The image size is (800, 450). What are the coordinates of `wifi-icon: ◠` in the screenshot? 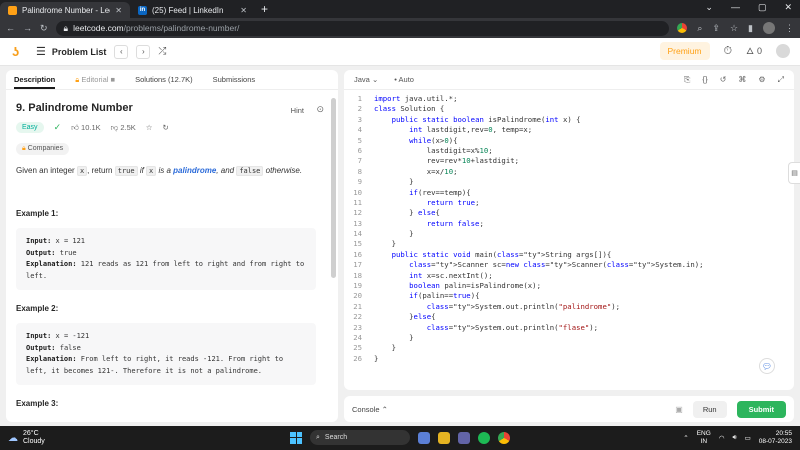 It's located at (722, 438).